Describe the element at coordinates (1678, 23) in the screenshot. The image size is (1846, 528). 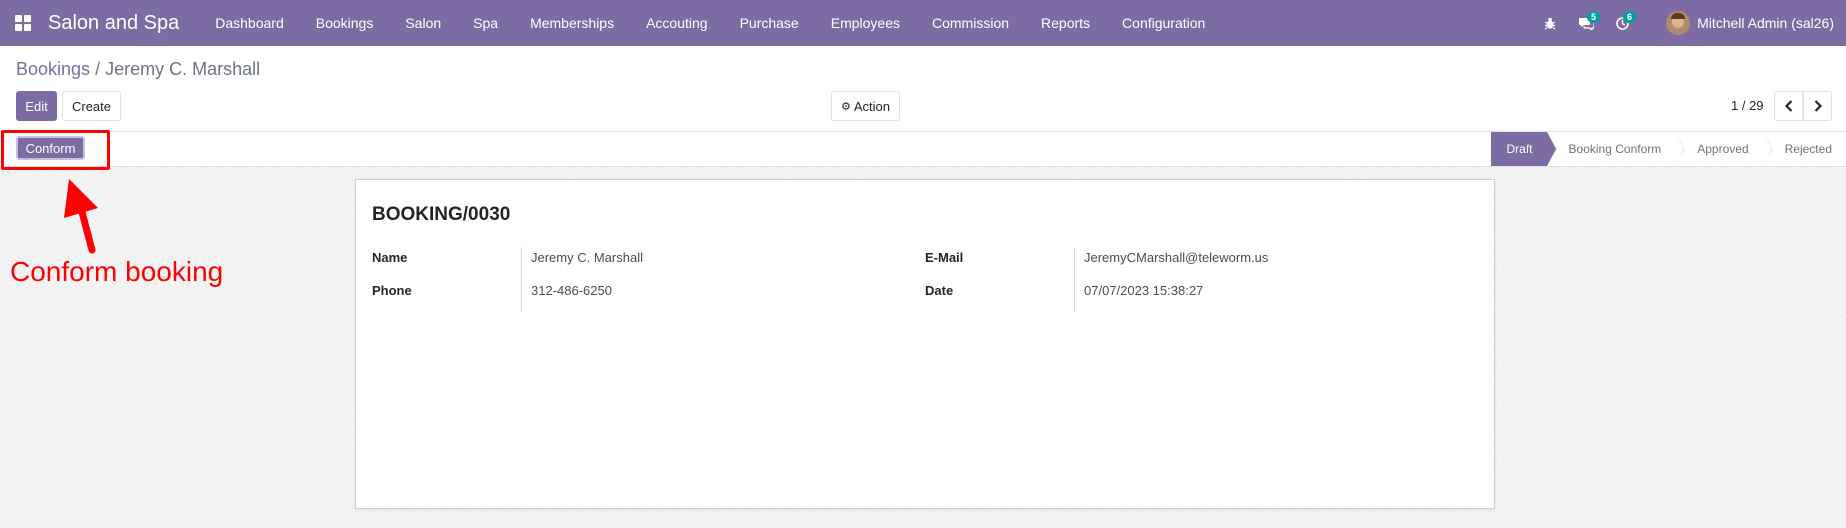
I see `avatar` at that location.